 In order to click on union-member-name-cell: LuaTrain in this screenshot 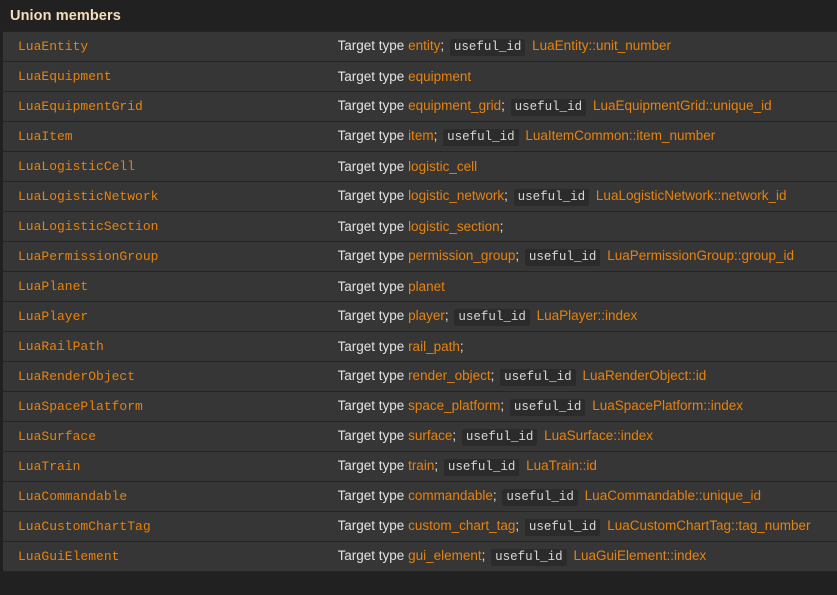, I will do `click(169, 466)`.